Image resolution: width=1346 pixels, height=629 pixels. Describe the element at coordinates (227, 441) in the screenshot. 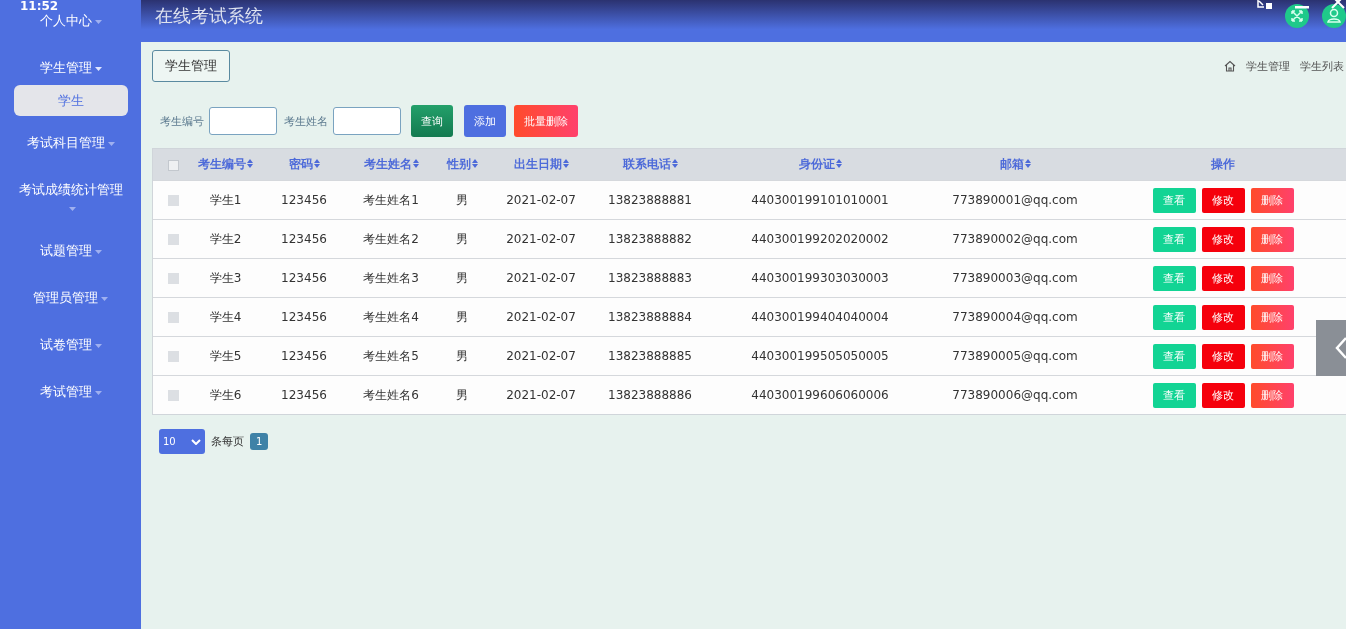

I see `per-page-label: 条每页` at that location.